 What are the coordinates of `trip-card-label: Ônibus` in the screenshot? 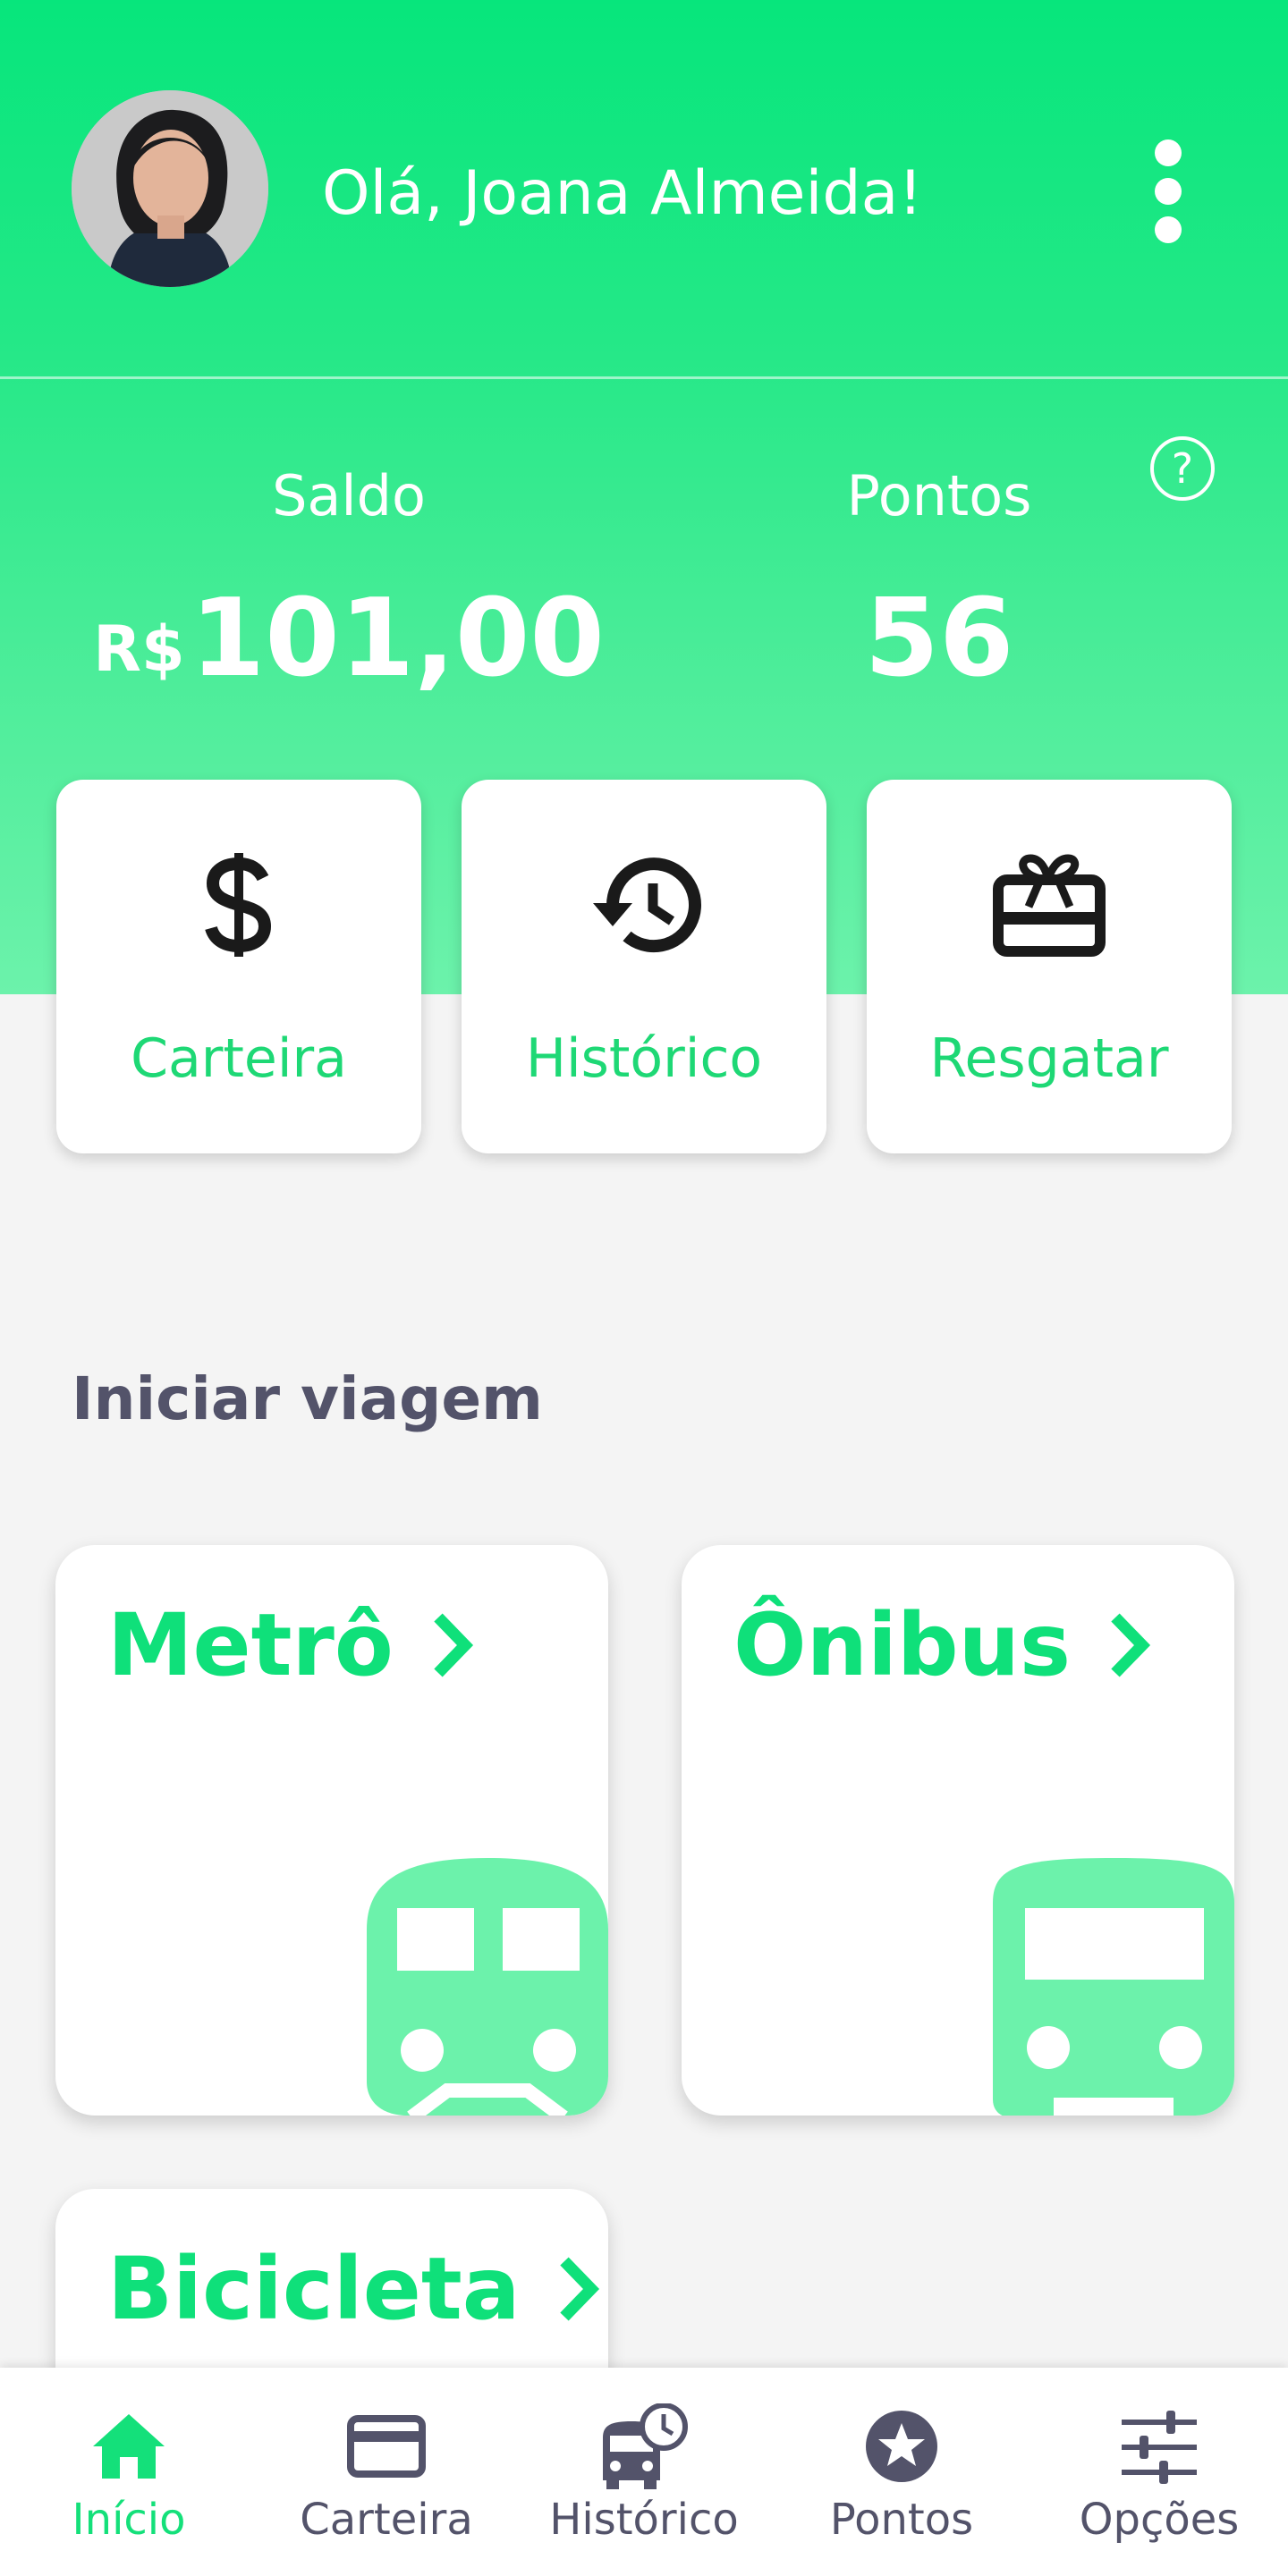 It's located at (902, 1645).